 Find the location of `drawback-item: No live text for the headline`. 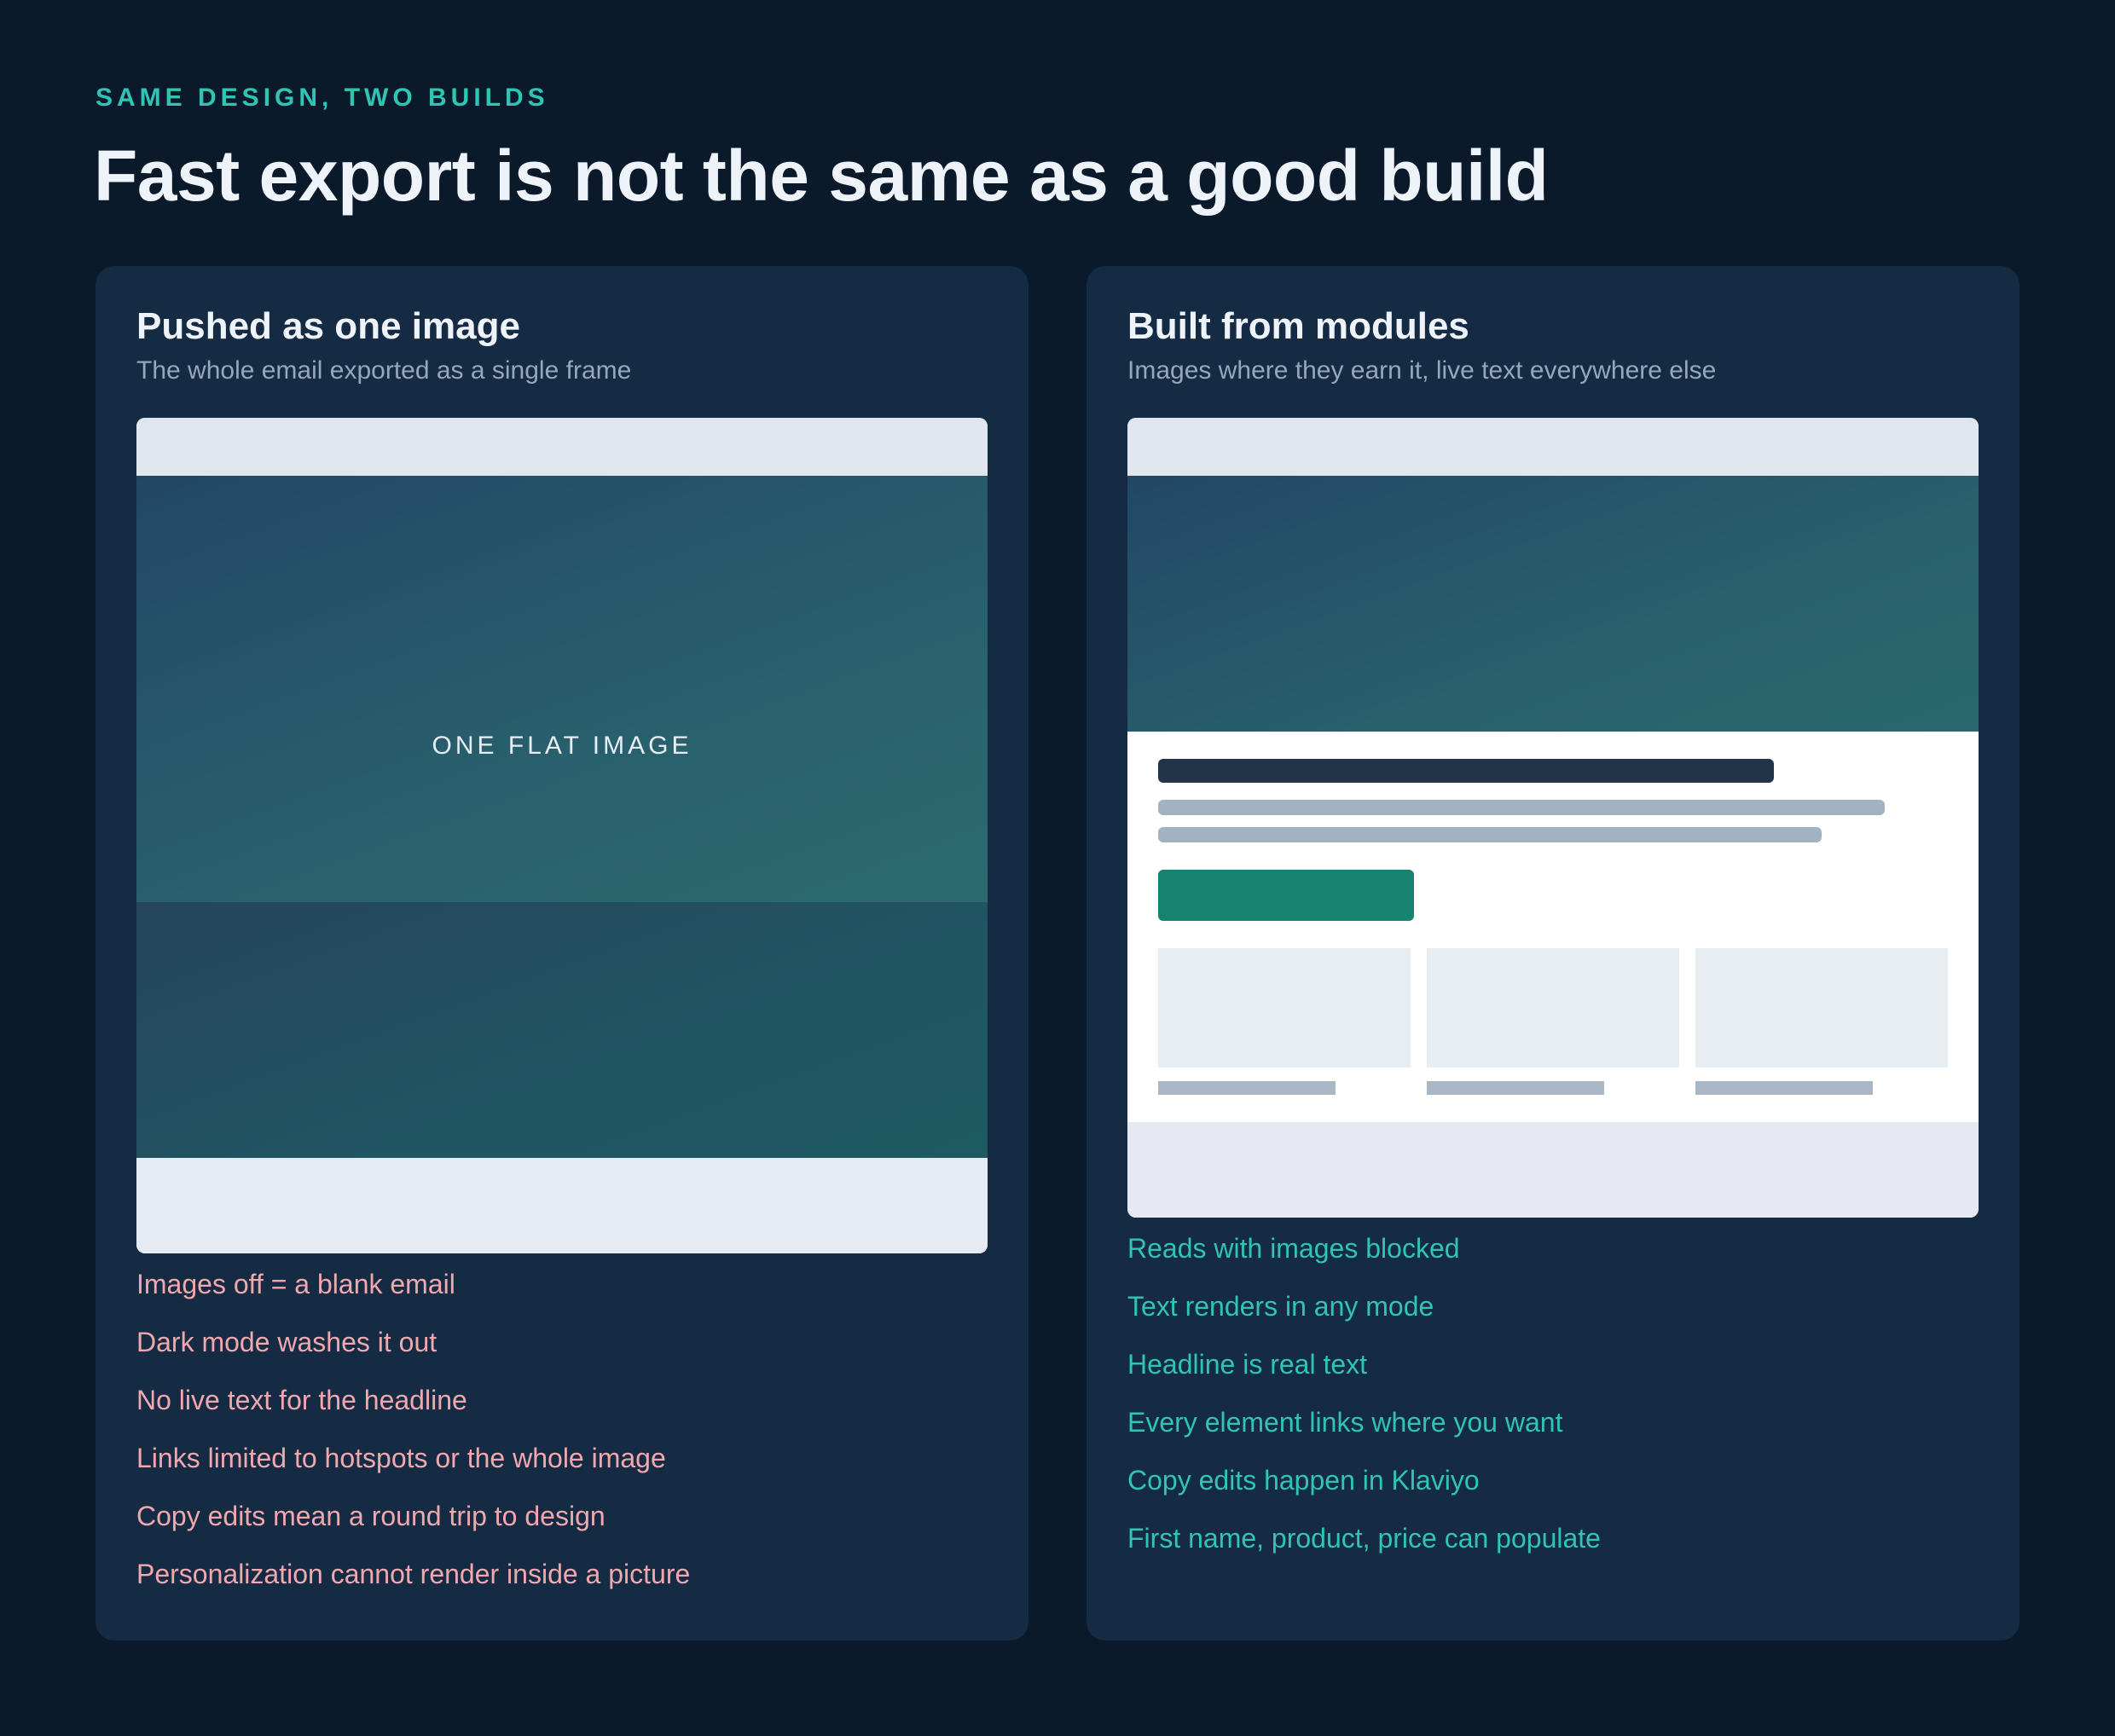

drawback-item: No live text for the headline is located at coordinates (301, 1400).